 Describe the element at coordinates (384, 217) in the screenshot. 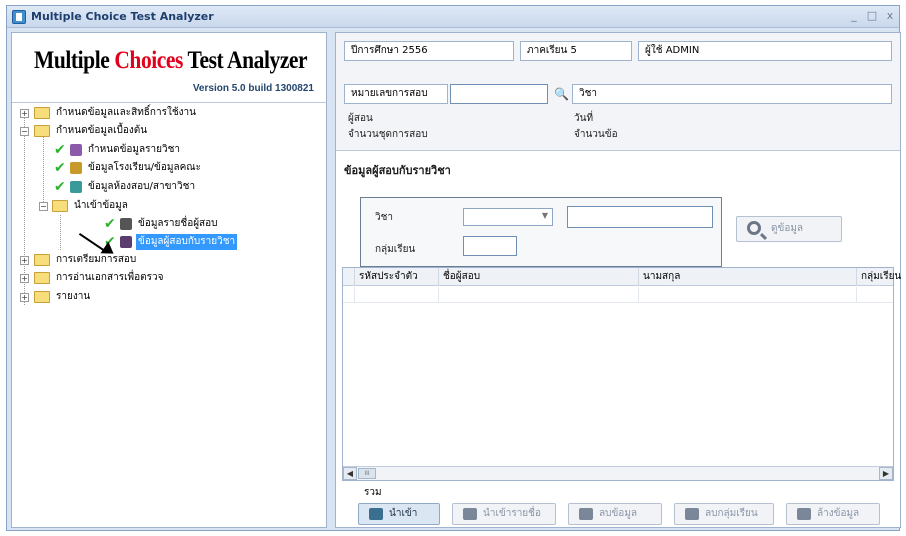

I see `filter-subject-label: วิชา` at that location.